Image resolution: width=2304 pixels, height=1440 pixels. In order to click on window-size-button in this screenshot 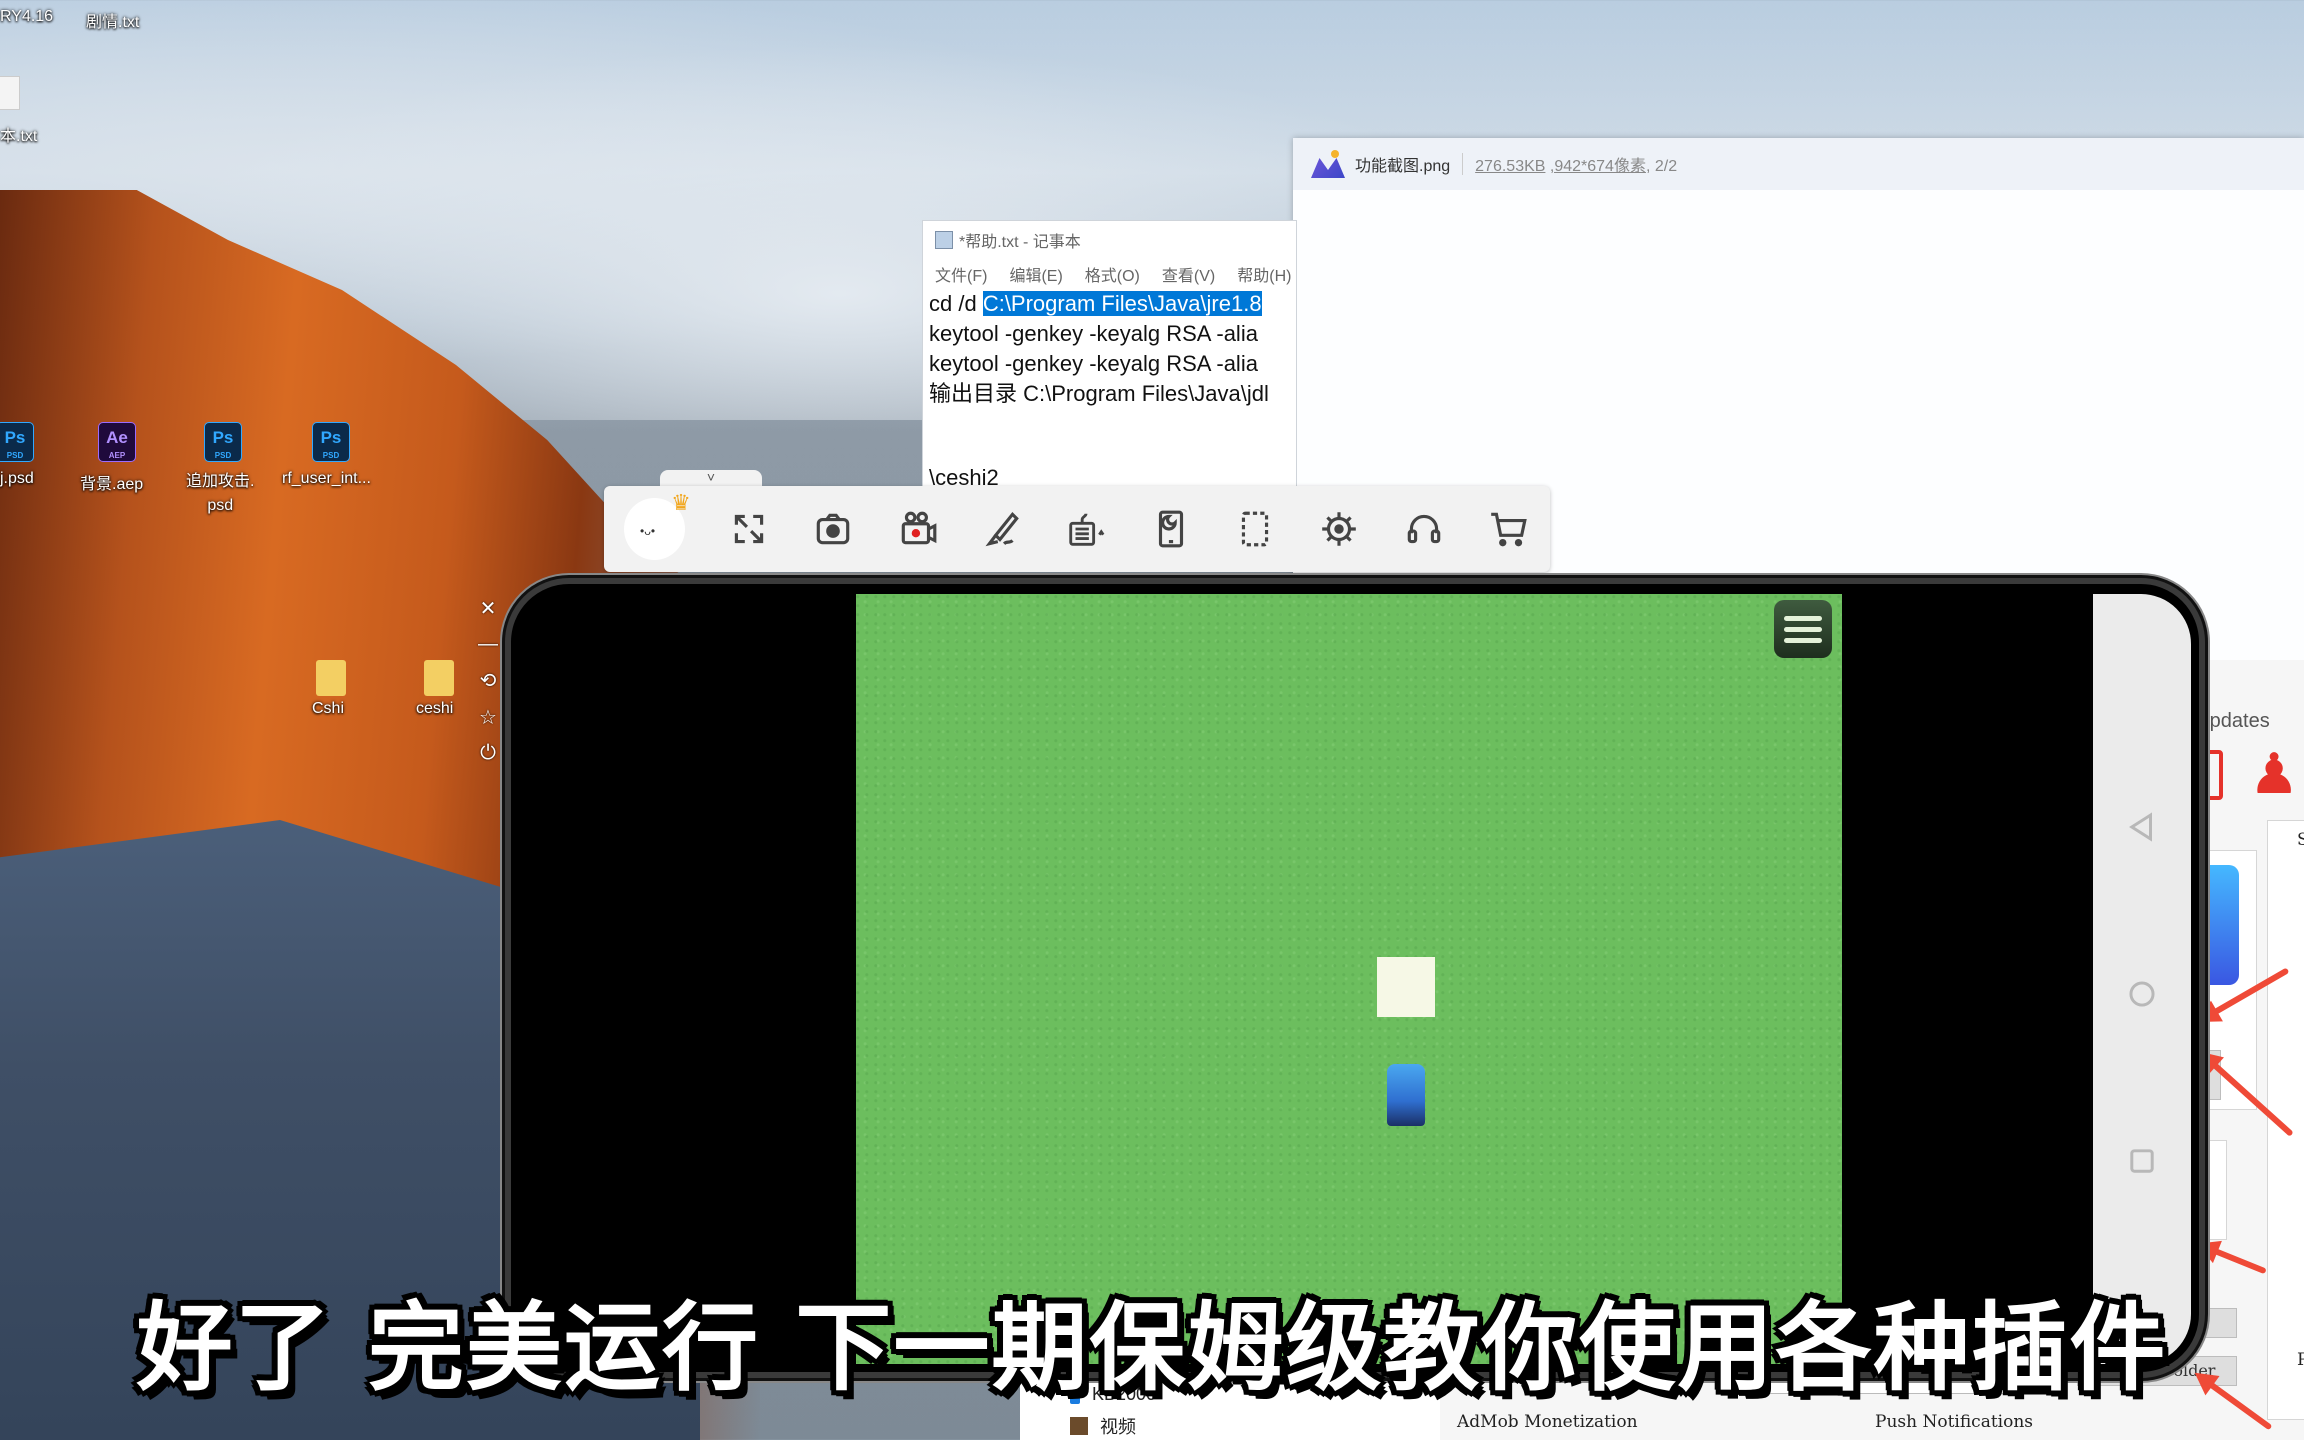, I will do `click(1255, 529)`.